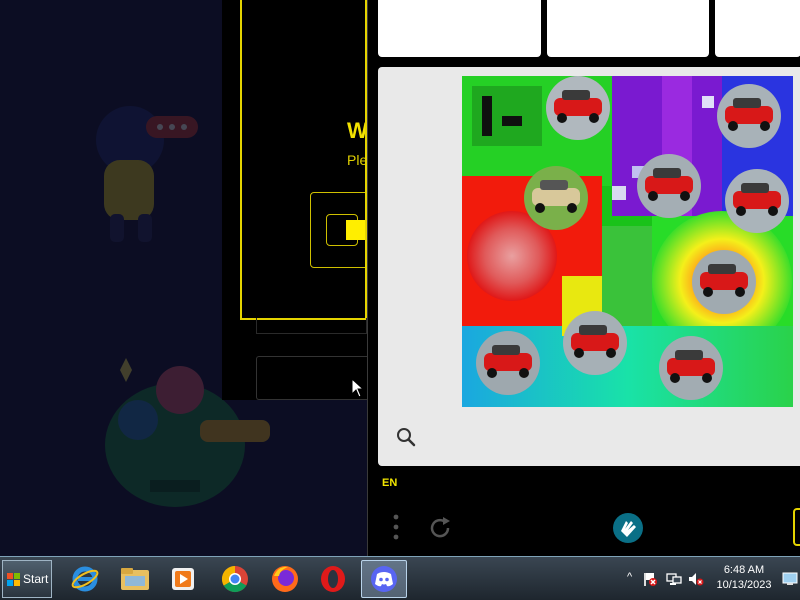 Image resolution: width=800 pixels, height=600 pixels. What do you see at coordinates (744, 585) in the screenshot?
I see `clock-date: 10/13/2023` at bounding box center [744, 585].